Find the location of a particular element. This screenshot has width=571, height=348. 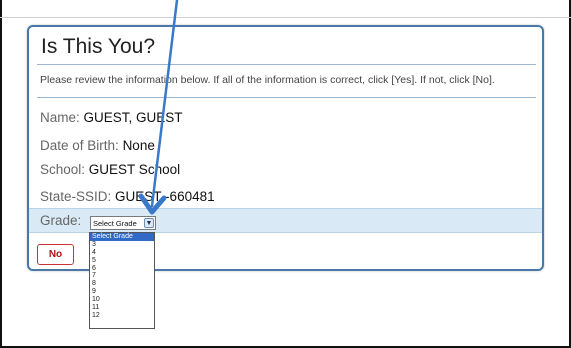

arrow-pointer-icon is located at coordinates (158, 107).